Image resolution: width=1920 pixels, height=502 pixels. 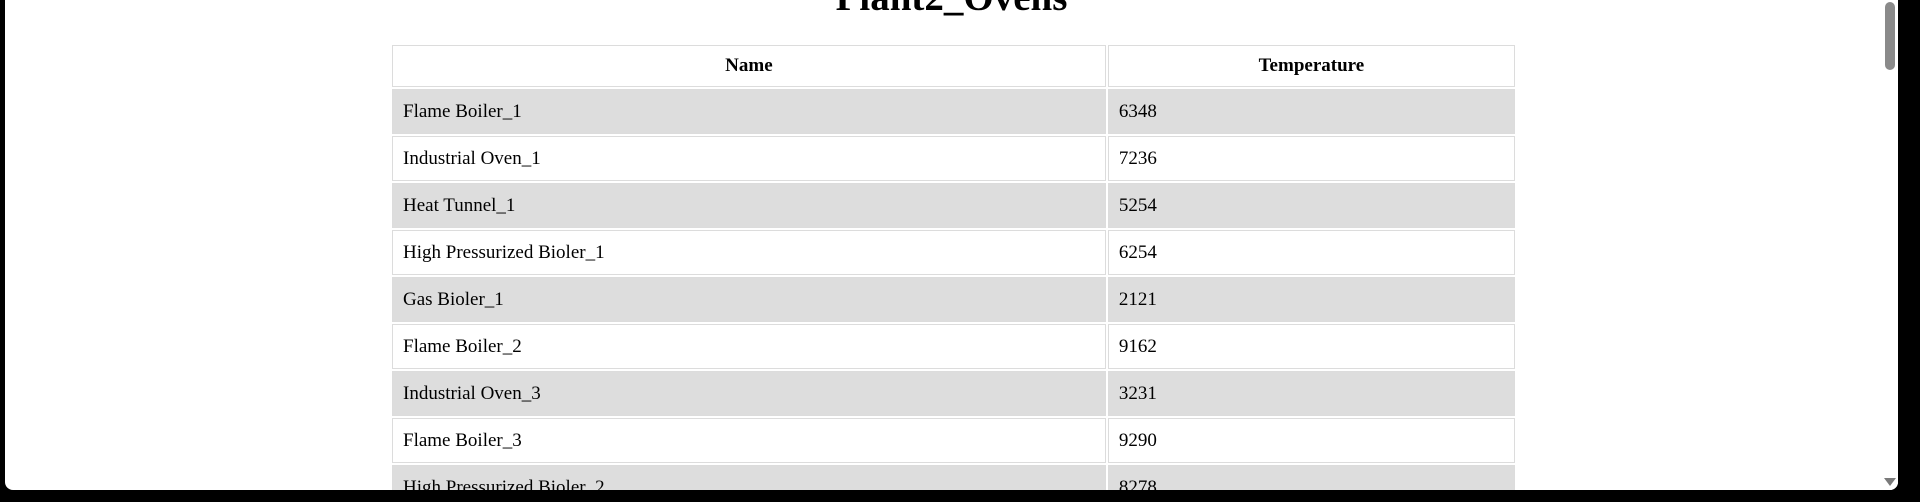 I want to click on cell-name: Heat Tunnel_1, so click(x=749, y=205).